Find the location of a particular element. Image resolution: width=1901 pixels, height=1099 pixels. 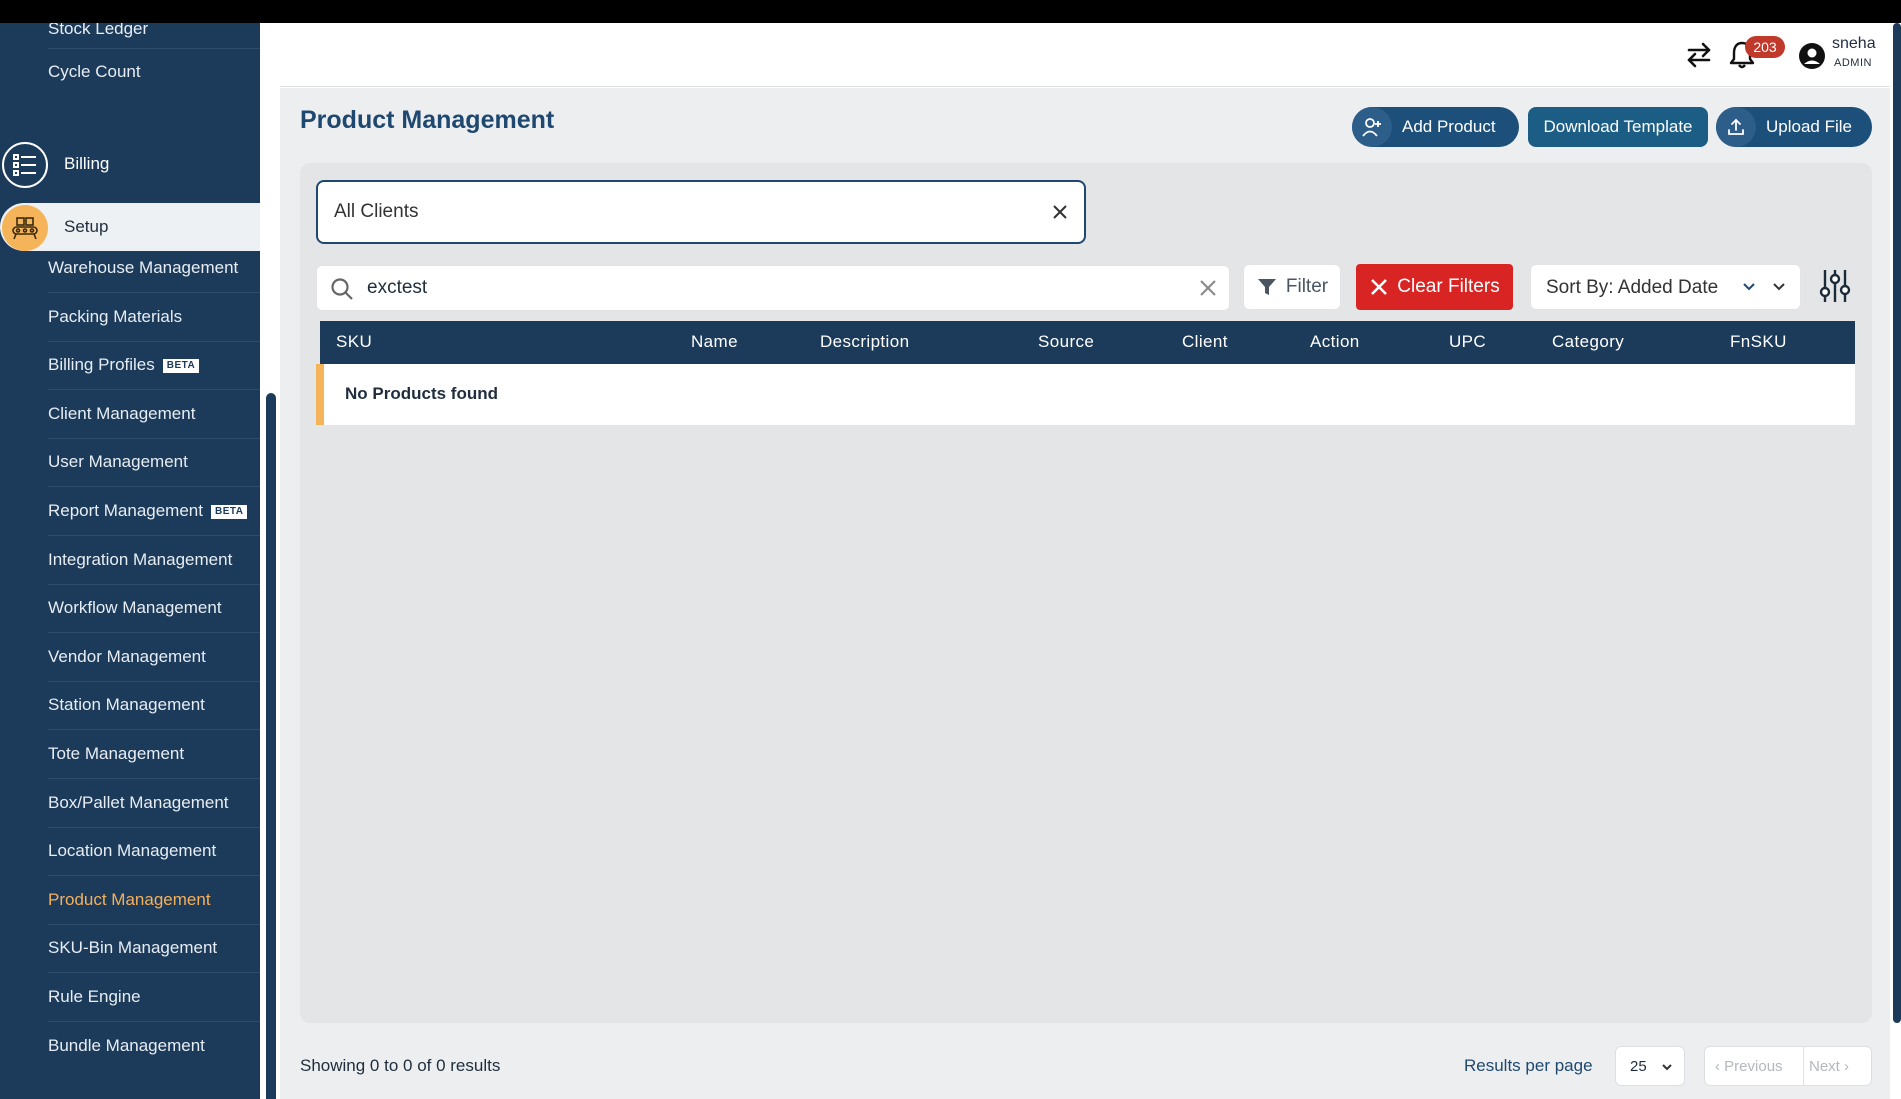

funnel-icon is located at coordinates (1266, 287).